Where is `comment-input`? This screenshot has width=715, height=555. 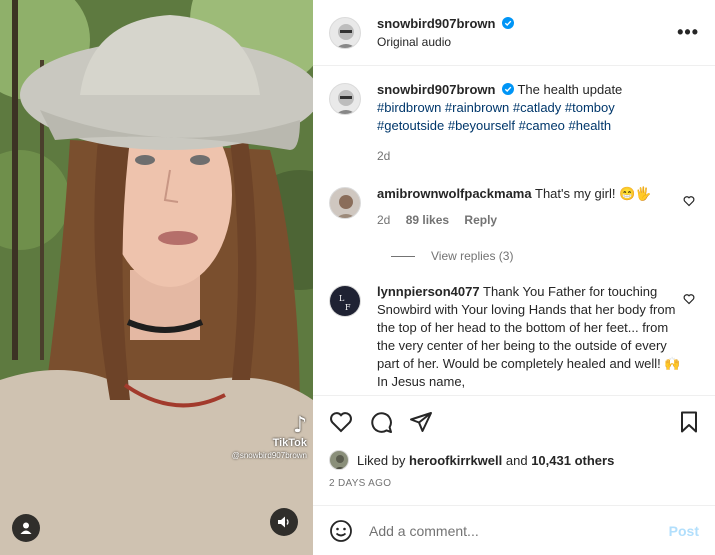
comment-input is located at coordinates (519, 530).